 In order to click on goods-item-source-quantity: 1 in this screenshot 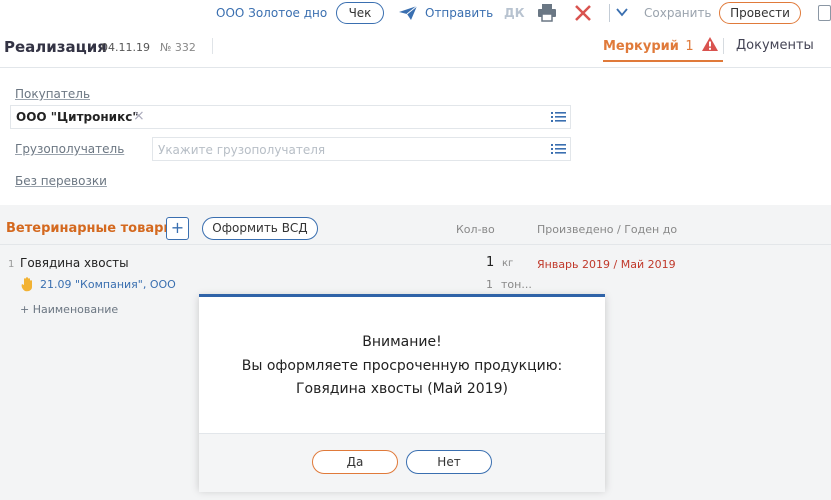, I will do `click(489, 284)`.